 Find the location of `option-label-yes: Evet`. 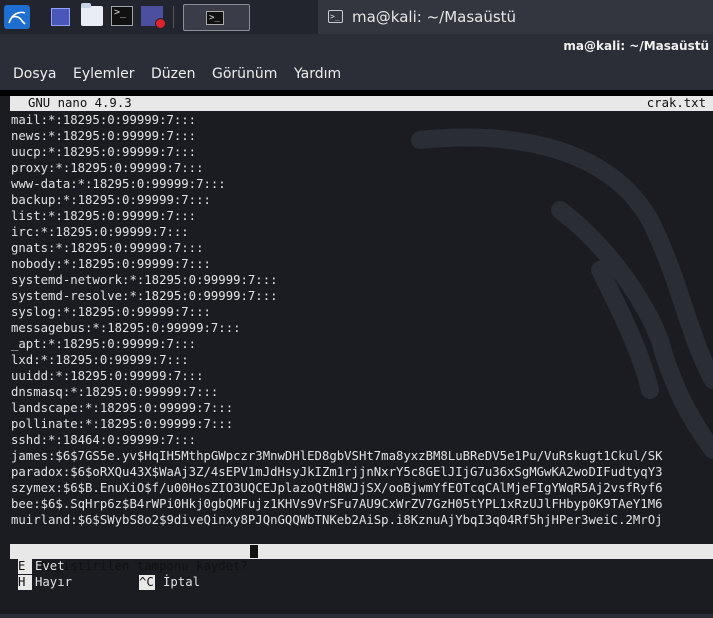

option-label-yes: Evet is located at coordinates (50, 566).